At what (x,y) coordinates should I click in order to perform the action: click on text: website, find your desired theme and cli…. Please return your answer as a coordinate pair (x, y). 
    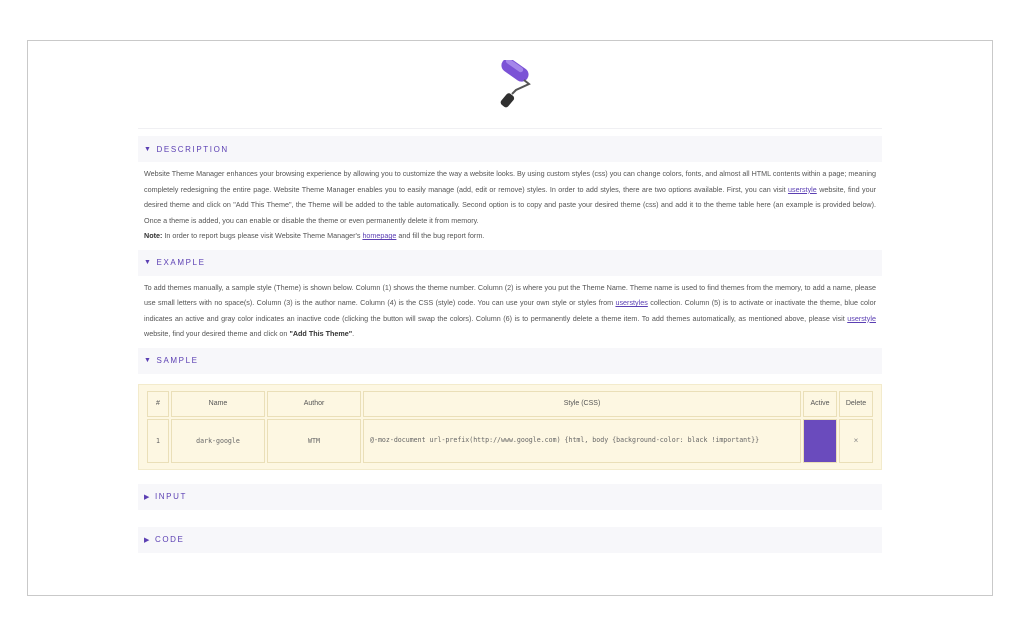
    Looking at the image, I should click on (217, 333).